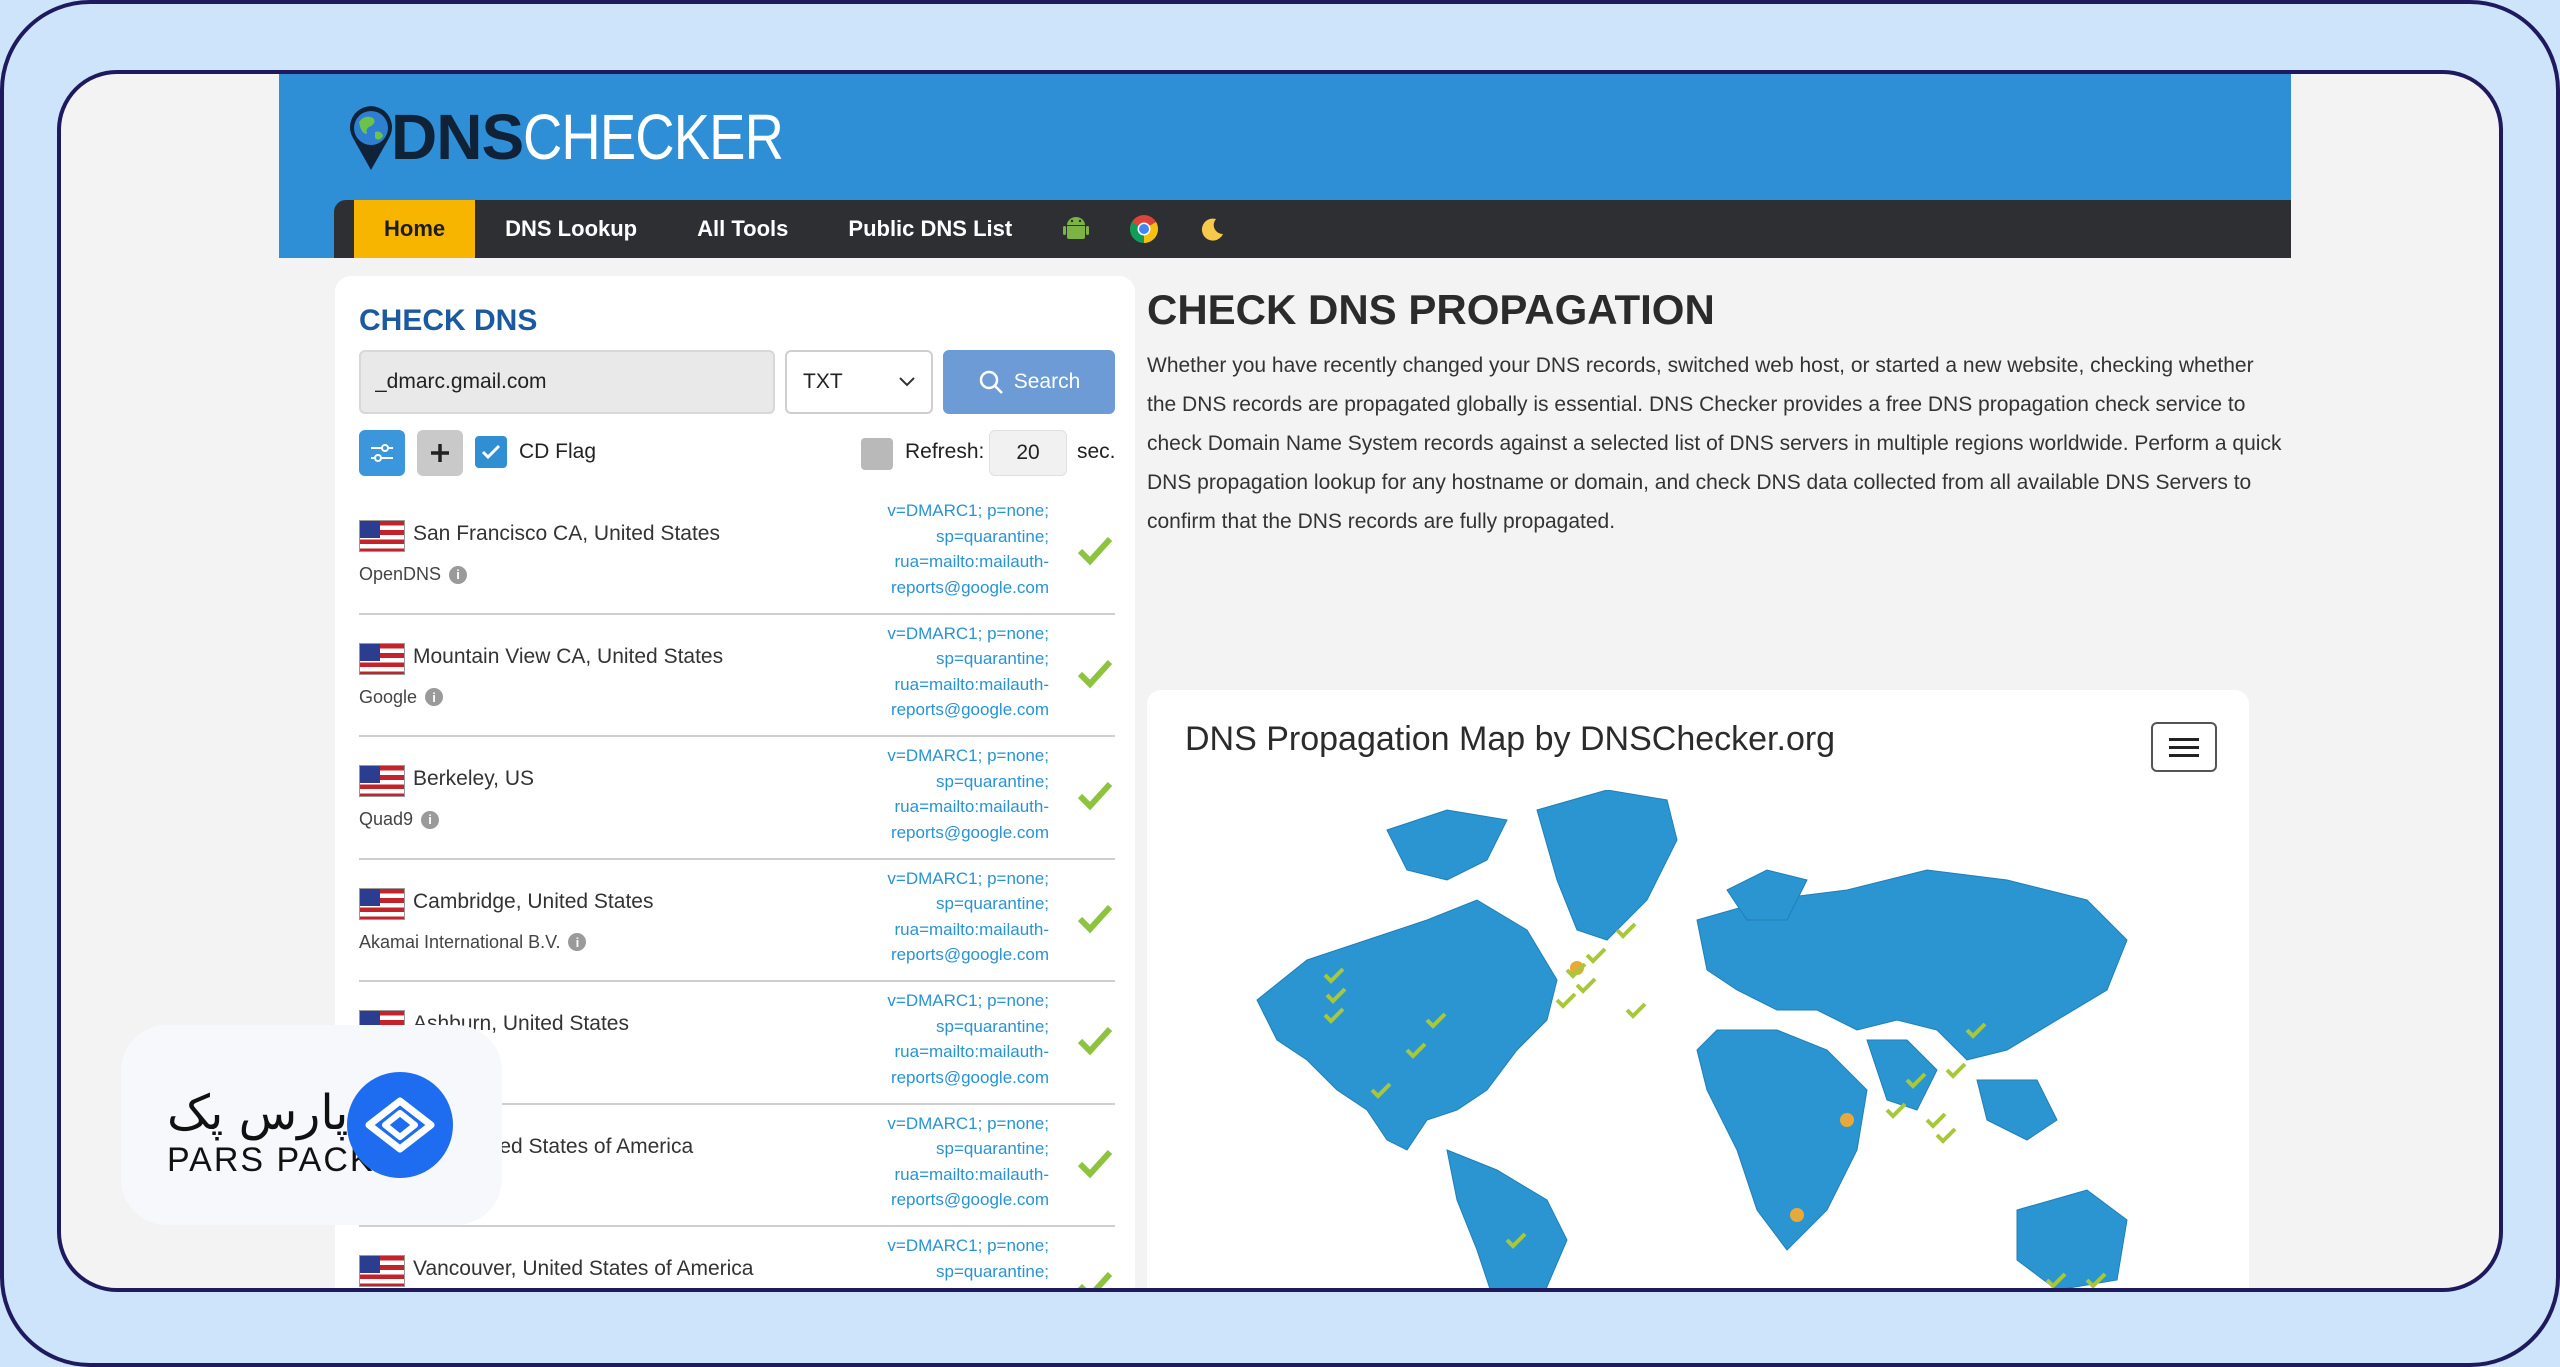 This screenshot has height=1367, width=2560. I want to click on result-location: San Francisco CA, United States, so click(566, 533).